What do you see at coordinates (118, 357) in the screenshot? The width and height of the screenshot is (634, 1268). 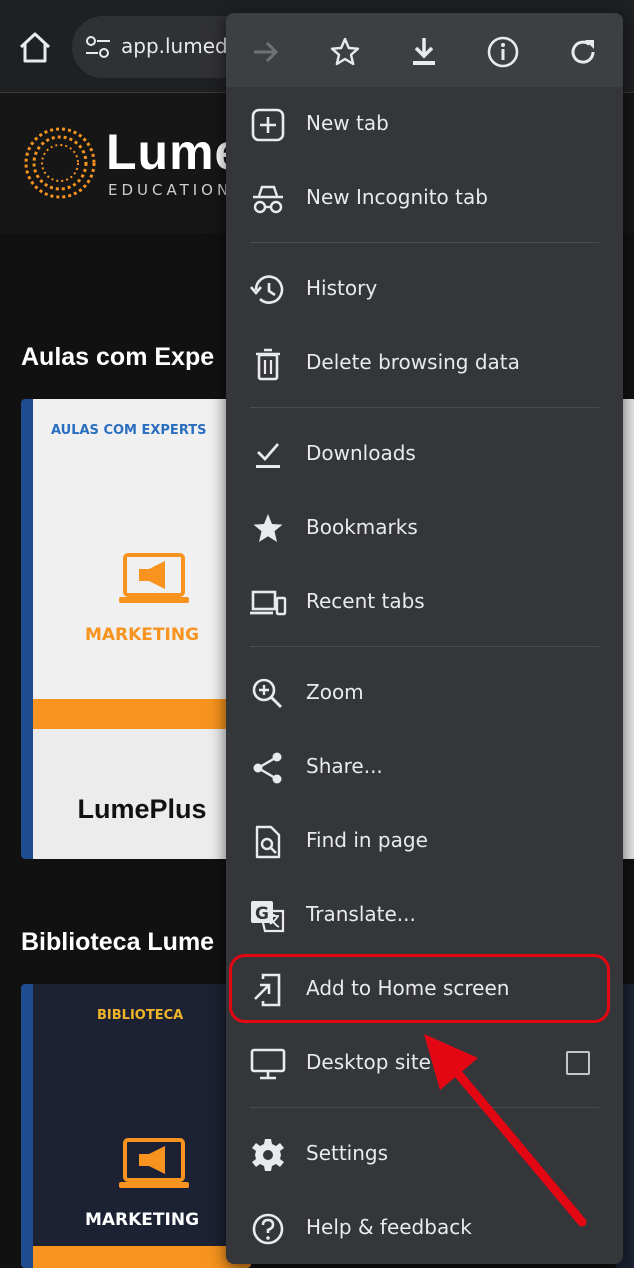 I see `section-title-experts: Aulas com Expe` at bounding box center [118, 357].